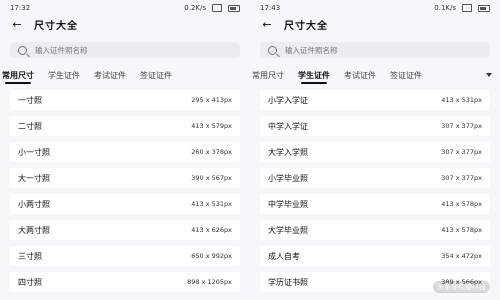 The width and height of the screenshot is (500, 300). I want to click on status-time: 17:43, so click(270, 8).